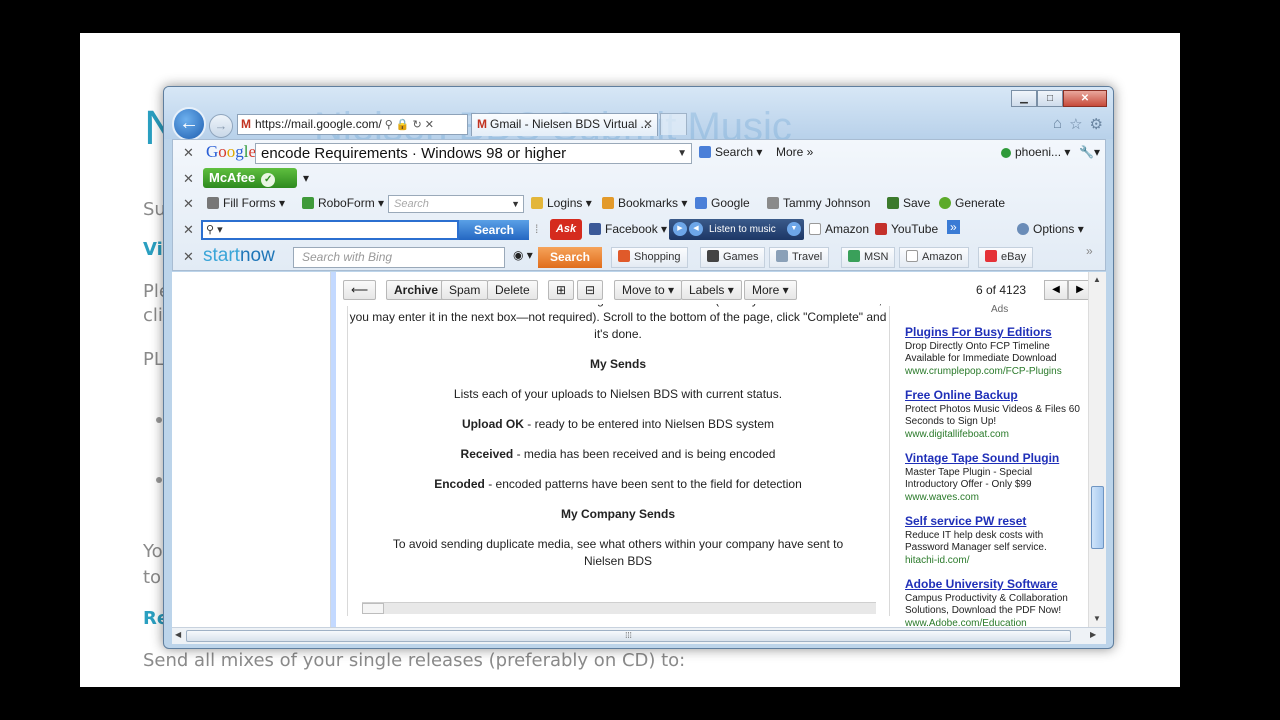 This screenshot has height=720, width=1280. I want to click on new-tab-button, so click(673, 124).